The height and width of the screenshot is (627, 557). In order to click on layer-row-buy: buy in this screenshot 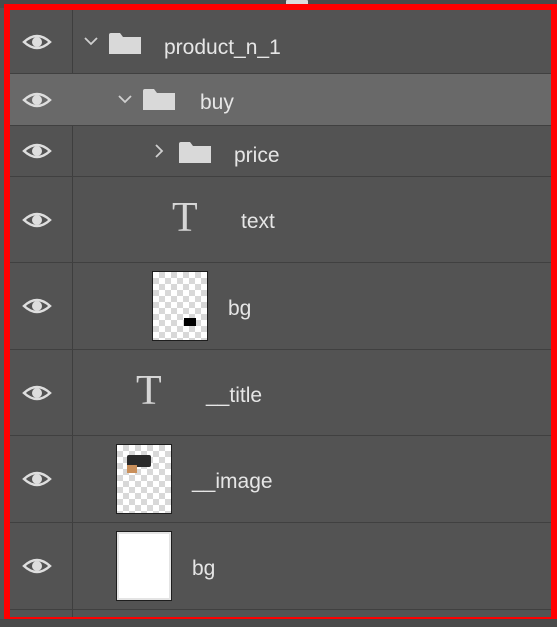, I will do `click(280, 100)`.